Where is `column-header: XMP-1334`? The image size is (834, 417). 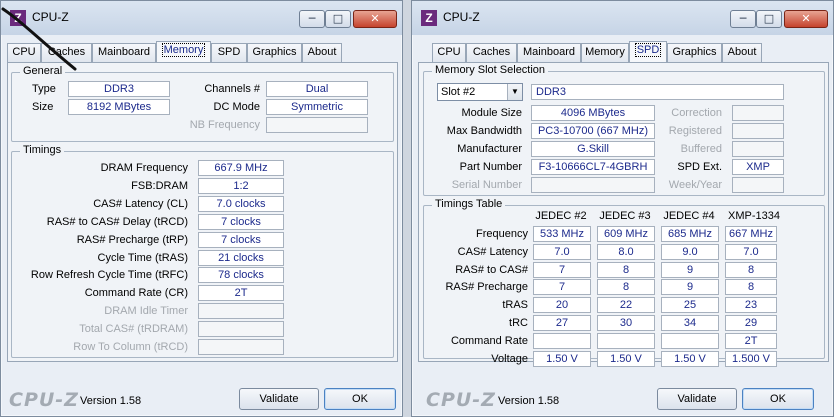 column-header: XMP-1334 is located at coordinates (754, 216).